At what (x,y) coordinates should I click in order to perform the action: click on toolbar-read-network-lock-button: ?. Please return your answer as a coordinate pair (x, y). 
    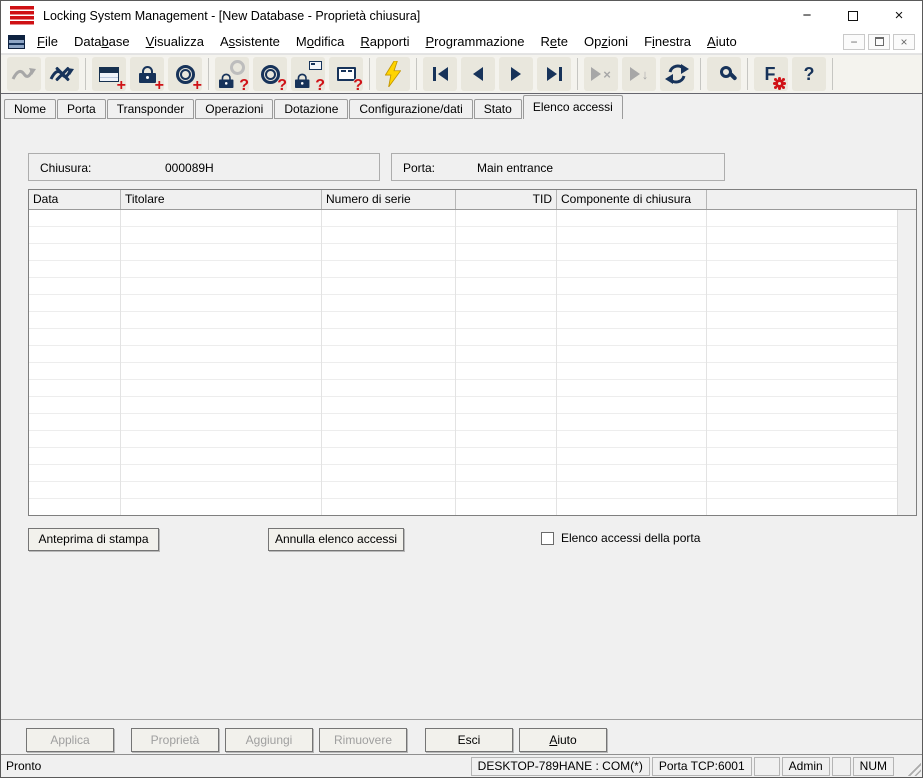
    Looking at the image, I should click on (308, 75).